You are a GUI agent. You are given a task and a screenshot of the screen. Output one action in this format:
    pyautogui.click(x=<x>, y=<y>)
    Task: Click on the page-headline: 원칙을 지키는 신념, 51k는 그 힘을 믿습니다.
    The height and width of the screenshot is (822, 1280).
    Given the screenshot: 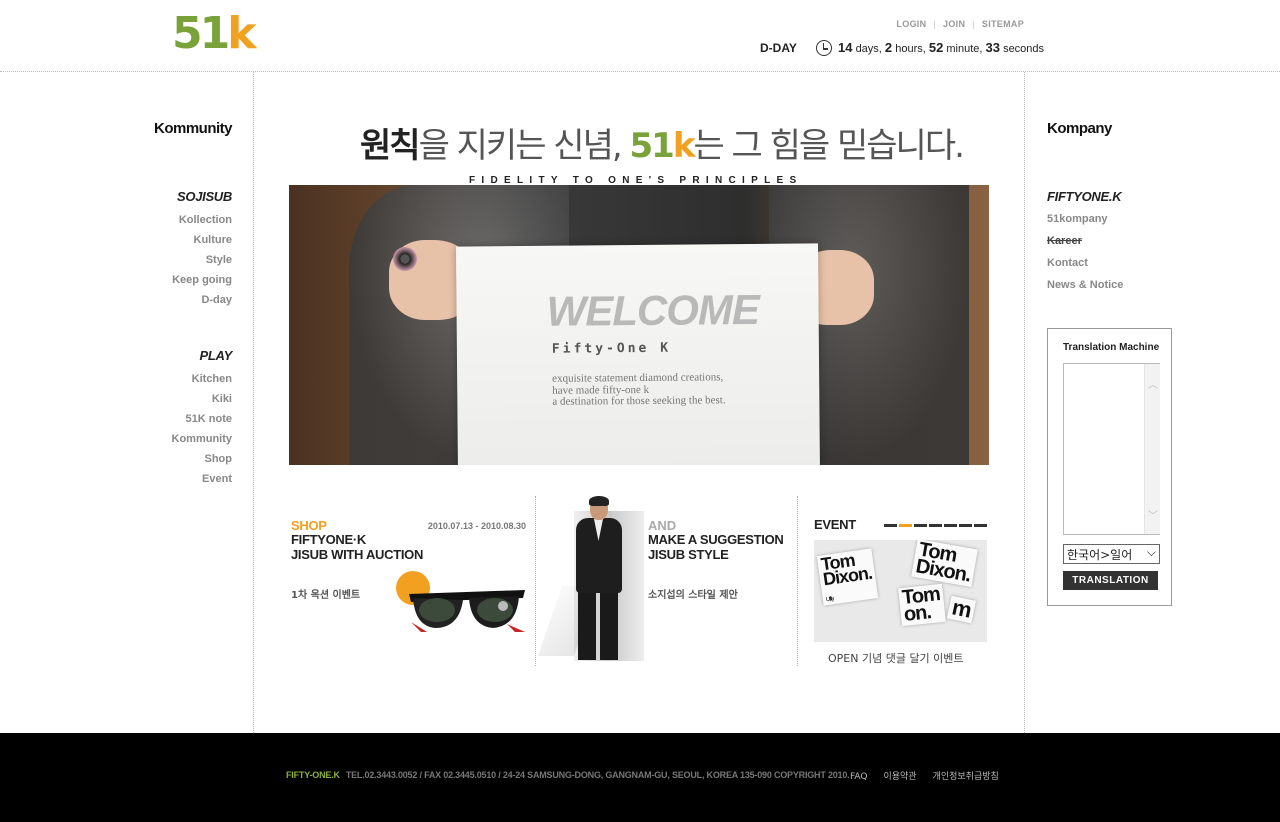 What is the action you would take?
    pyautogui.click(x=662, y=146)
    